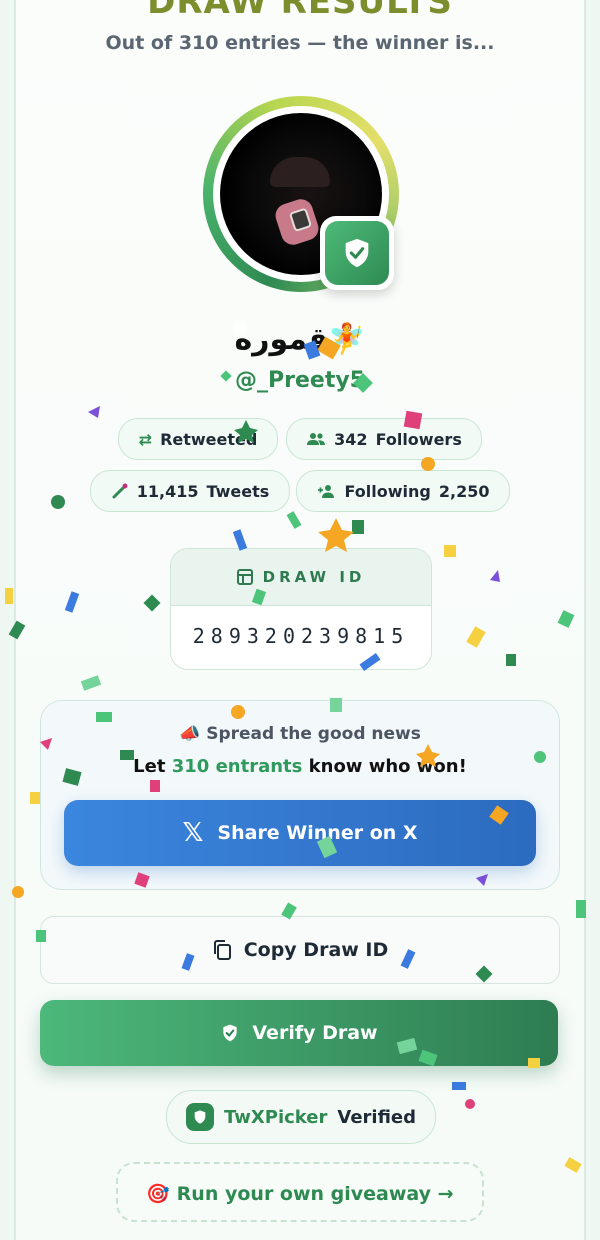 This screenshot has width=600, height=1240. Describe the element at coordinates (377, 1117) in the screenshot. I see `brand-verified-label: Verified` at that location.